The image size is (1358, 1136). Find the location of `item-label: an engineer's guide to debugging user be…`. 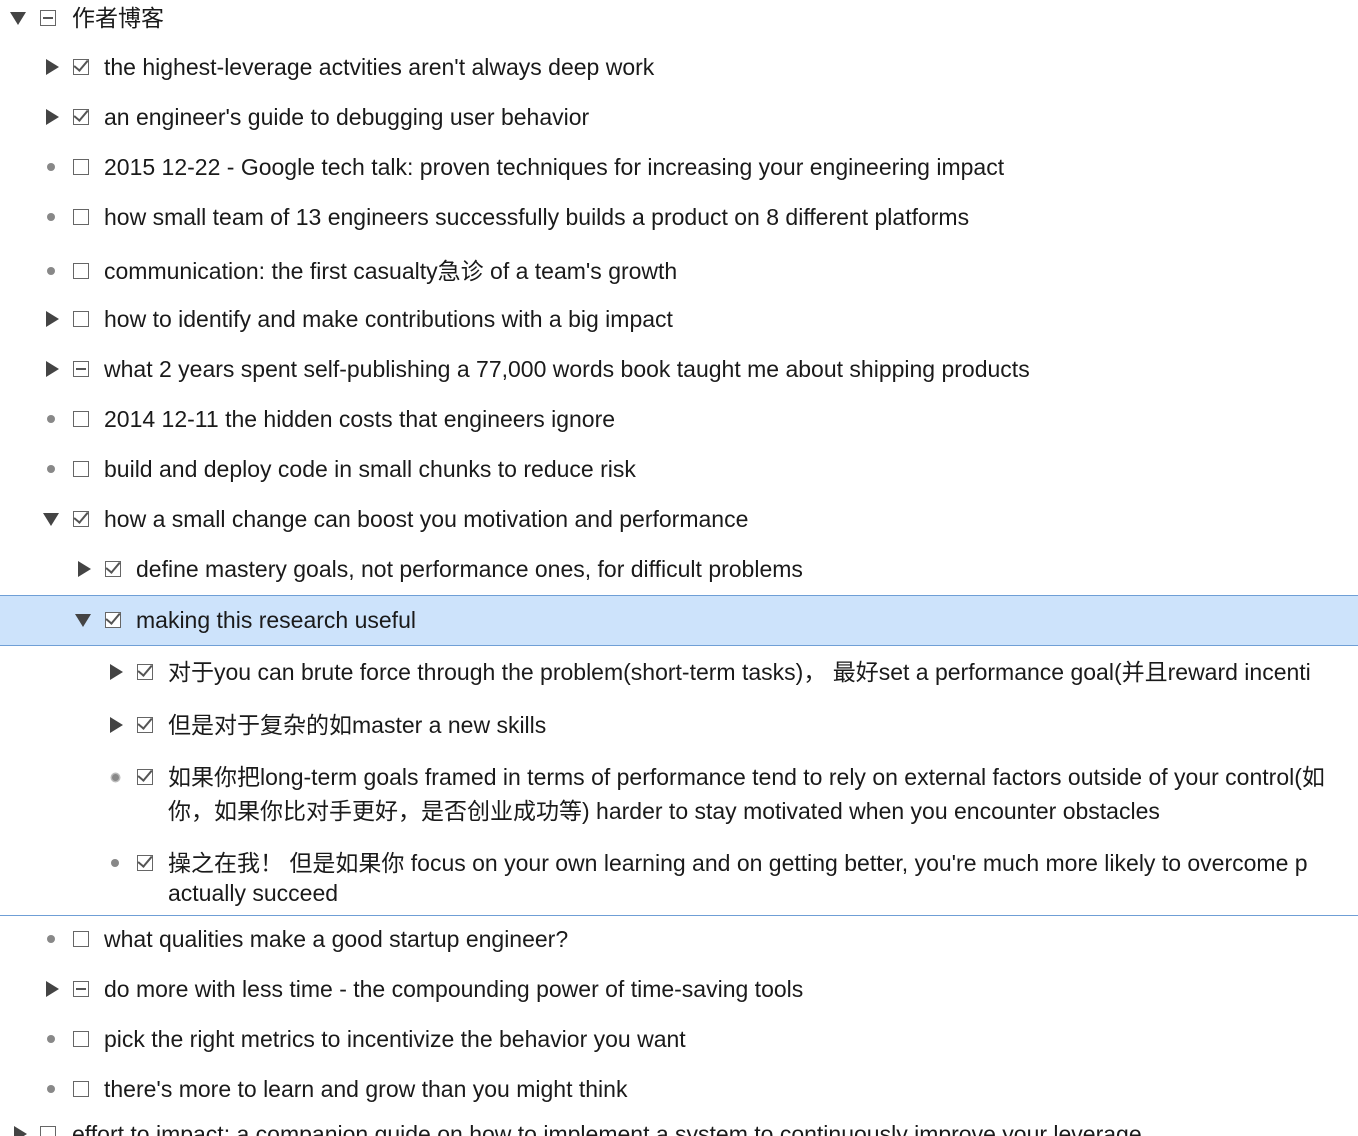

item-label: an engineer's guide to debugging user be… is located at coordinates (347, 117).